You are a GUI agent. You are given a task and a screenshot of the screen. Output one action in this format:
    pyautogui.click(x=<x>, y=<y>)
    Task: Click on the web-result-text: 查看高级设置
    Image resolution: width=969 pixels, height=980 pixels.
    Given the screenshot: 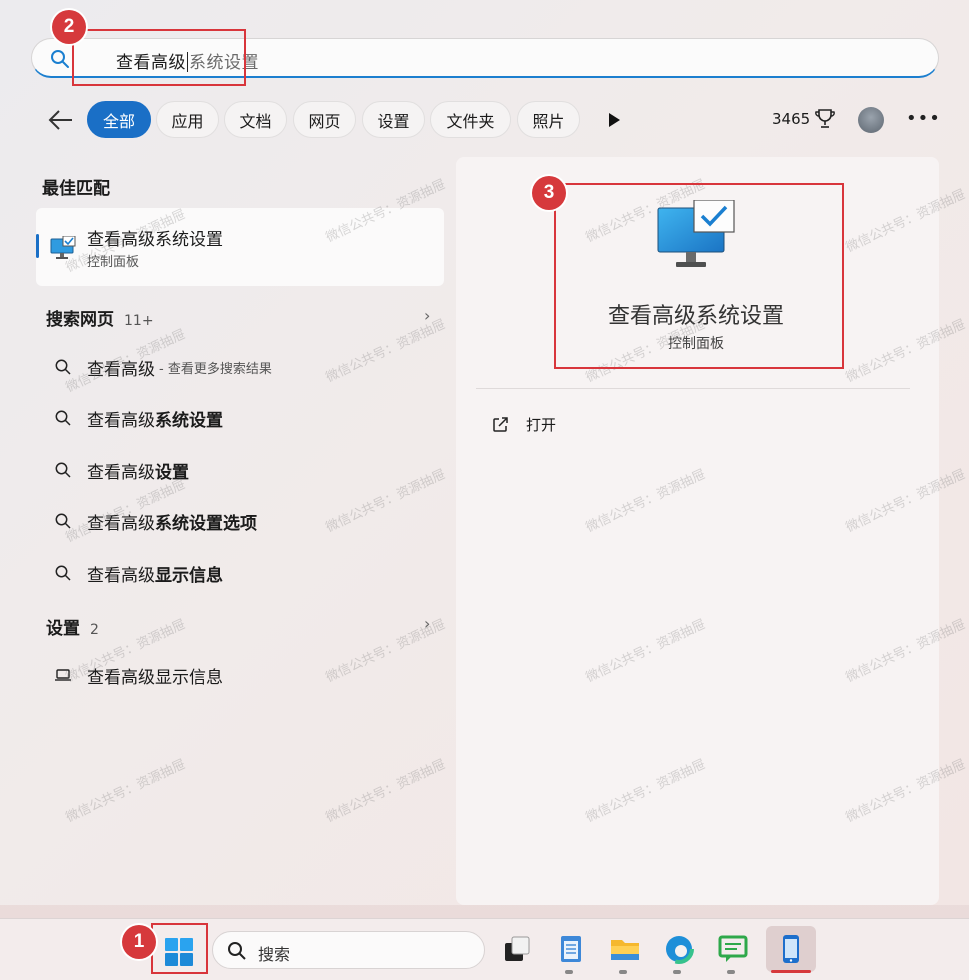 What is the action you would take?
    pyautogui.click(x=138, y=470)
    